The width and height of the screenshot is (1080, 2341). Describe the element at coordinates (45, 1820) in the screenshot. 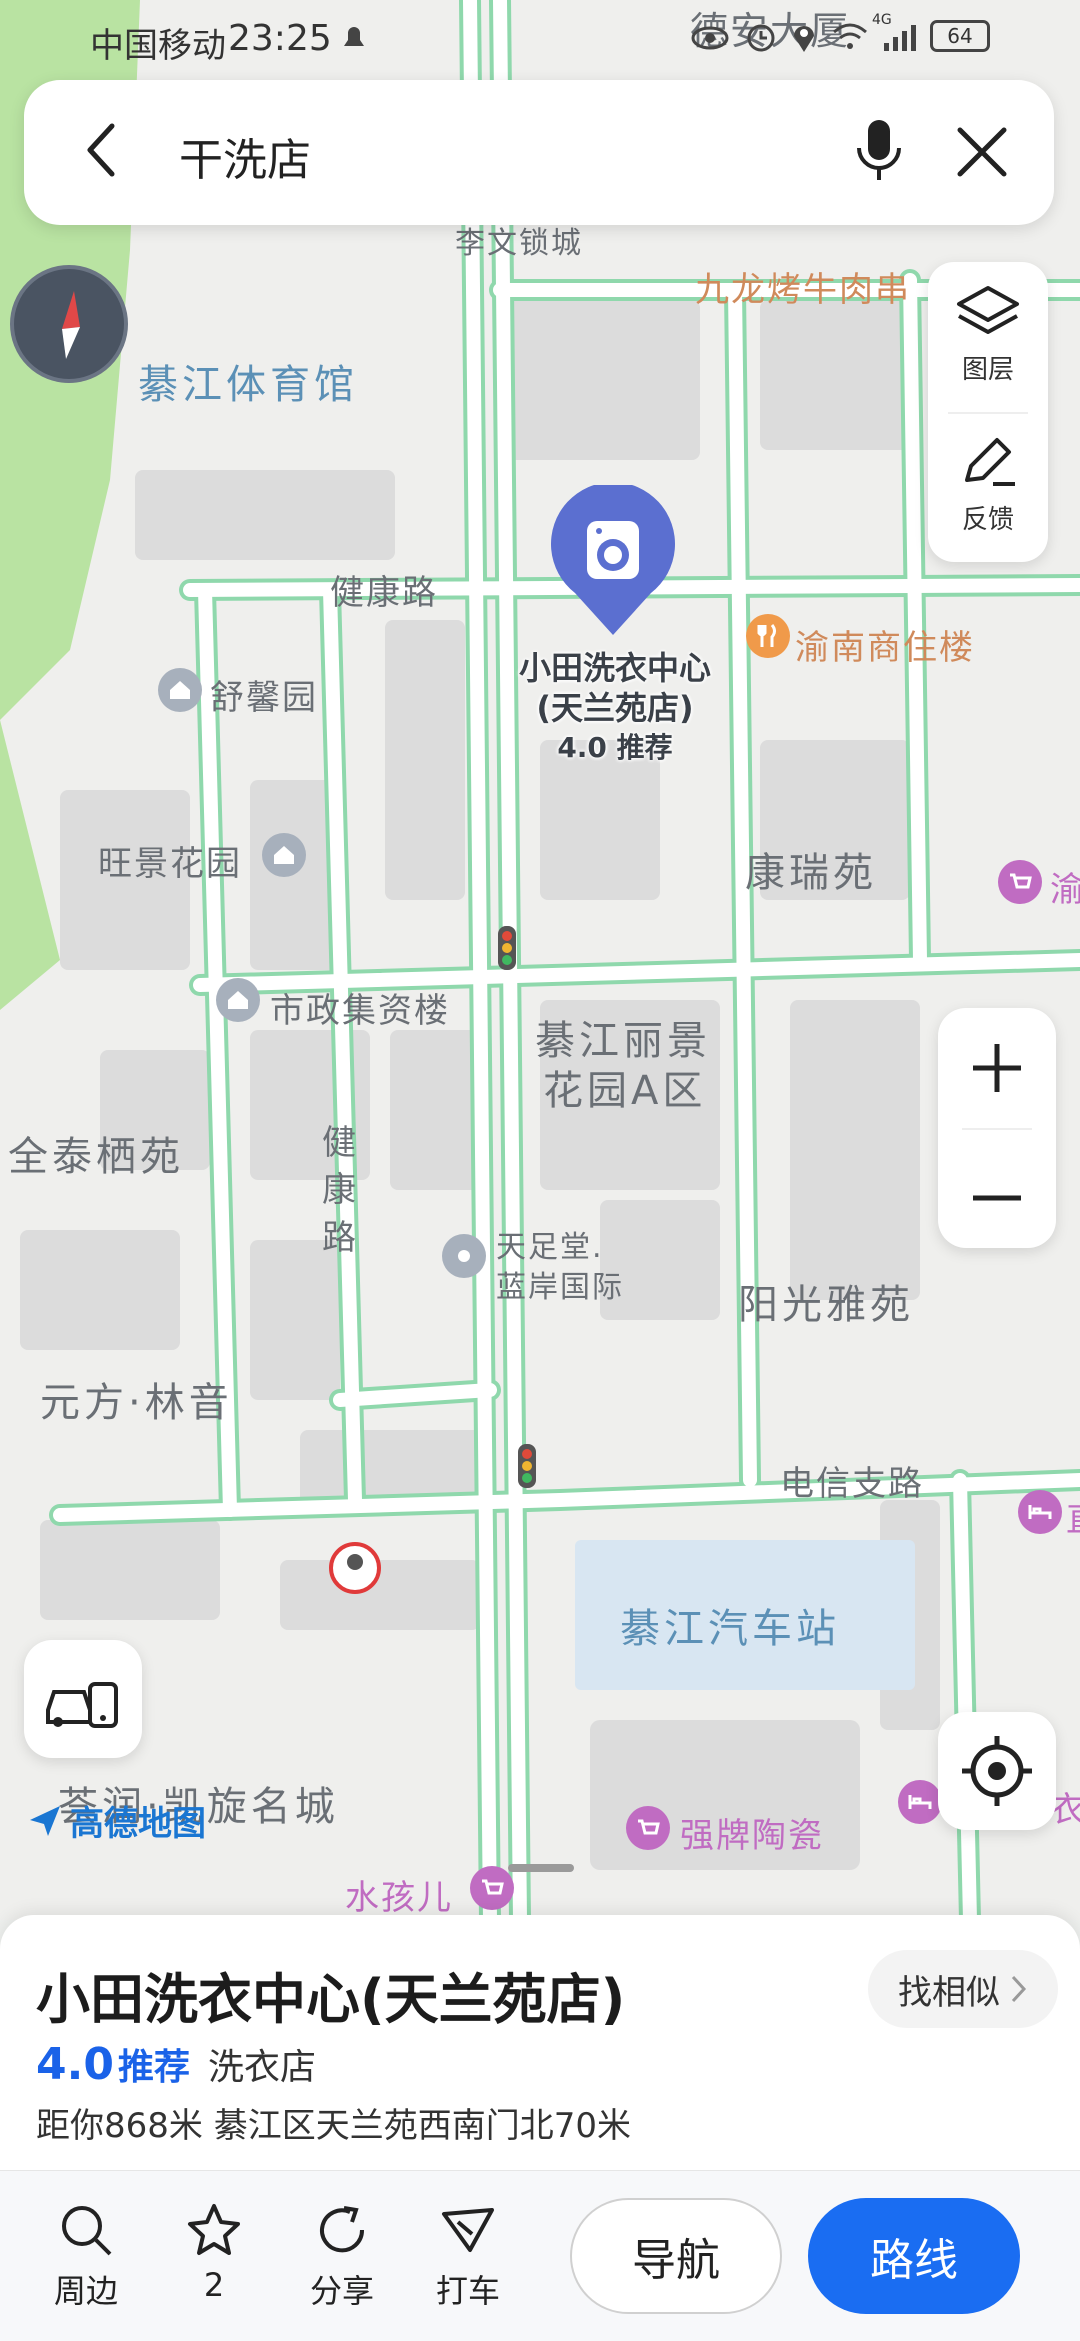

I see `amap-logo-icon` at that location.